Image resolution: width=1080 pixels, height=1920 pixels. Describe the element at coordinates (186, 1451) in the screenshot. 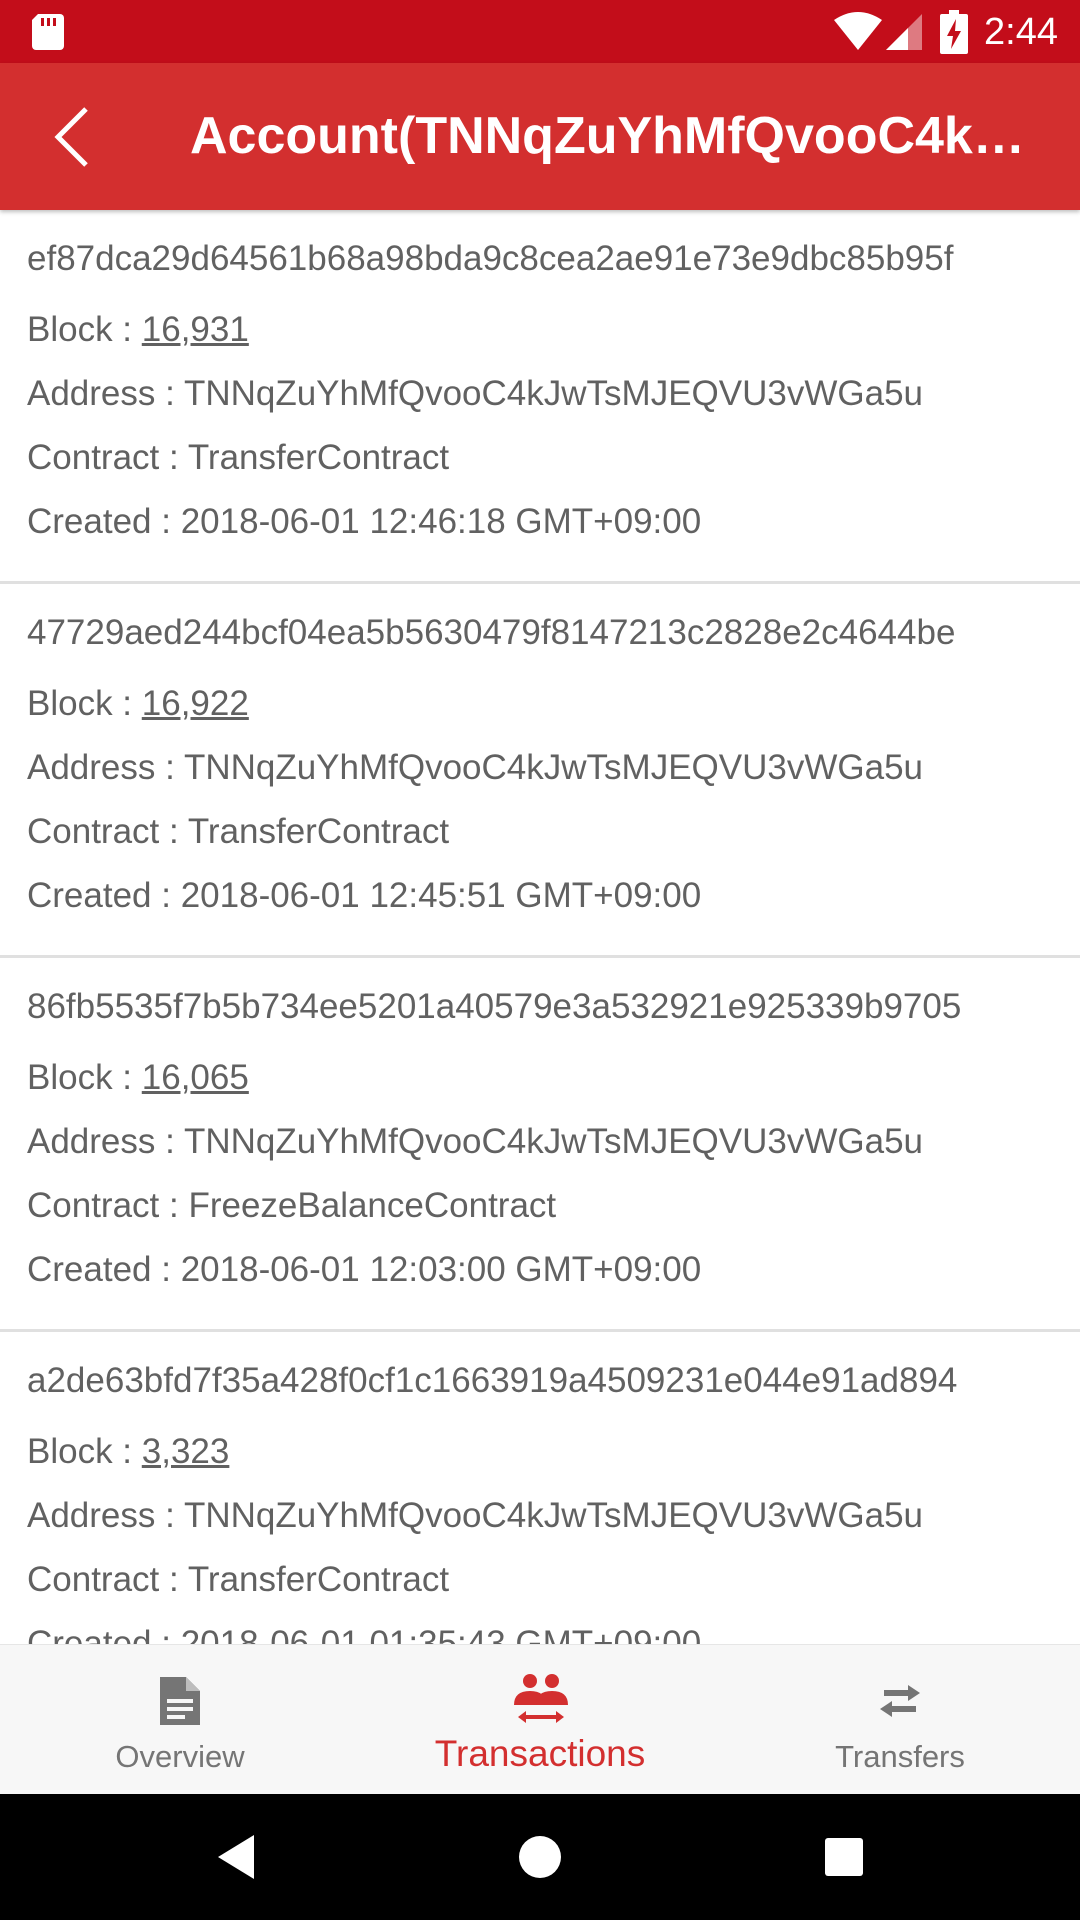

I see `block-link: 3,323` at that location.